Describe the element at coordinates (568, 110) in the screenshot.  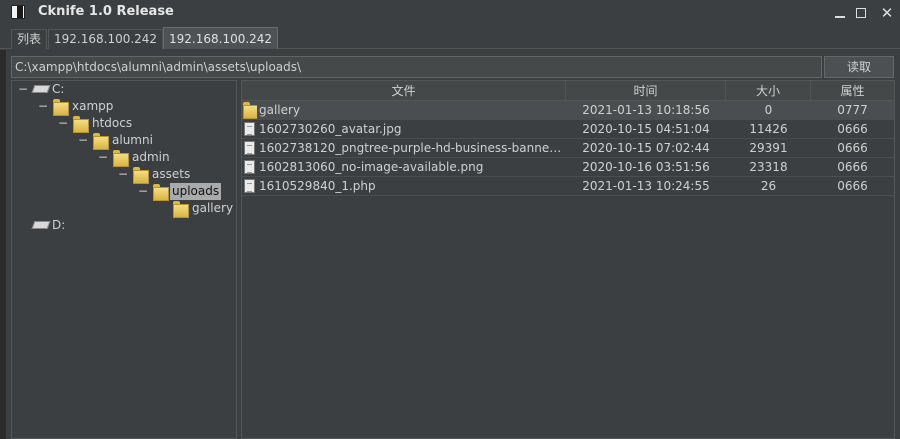
I see `table-row: gallery 2021-01-13 10:18:56 0 0777` at that location.